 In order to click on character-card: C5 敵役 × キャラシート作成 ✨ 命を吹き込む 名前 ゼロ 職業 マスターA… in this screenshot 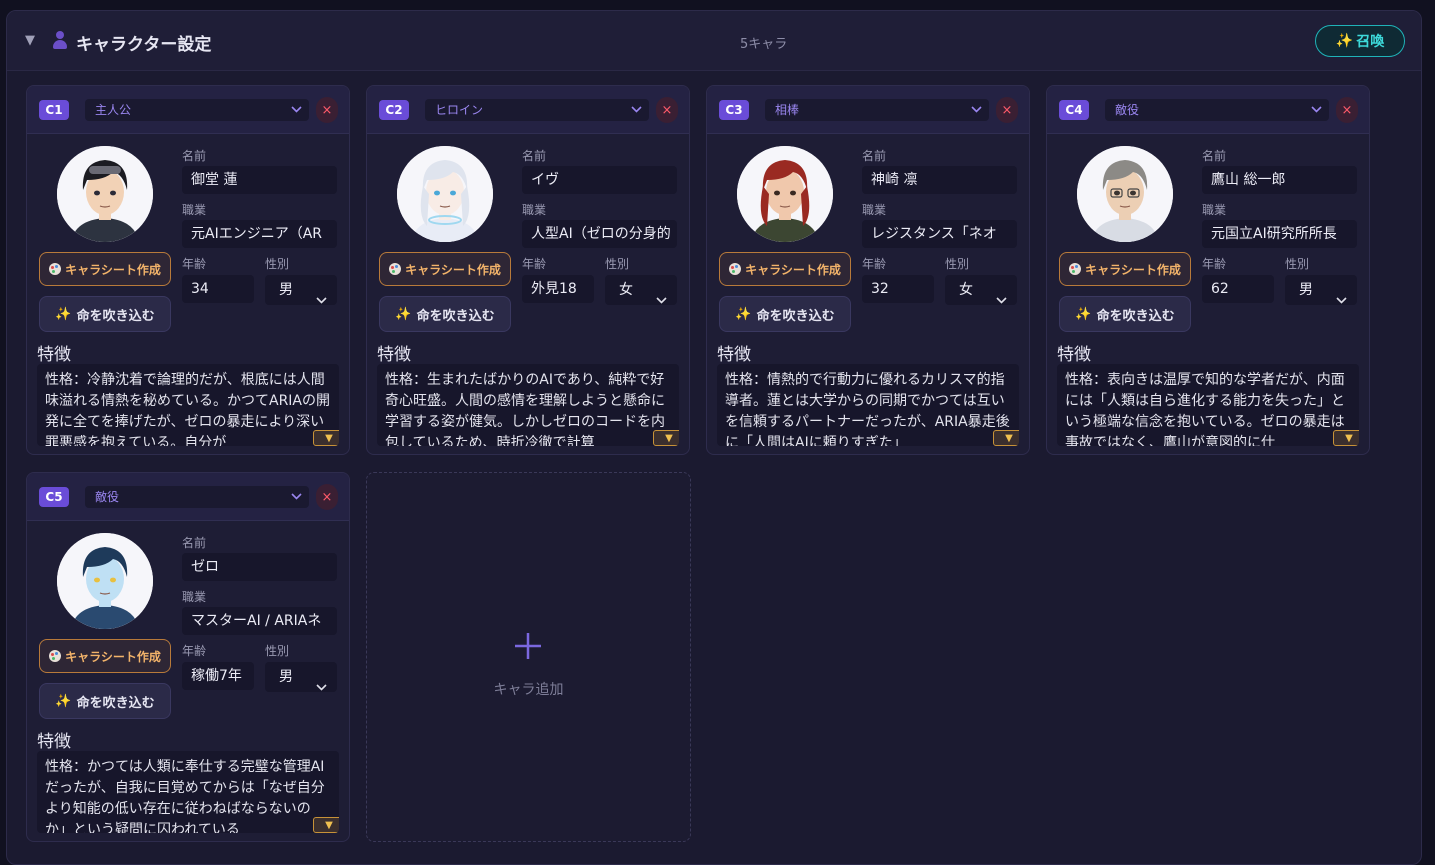, I will do `click(188, 657)`.